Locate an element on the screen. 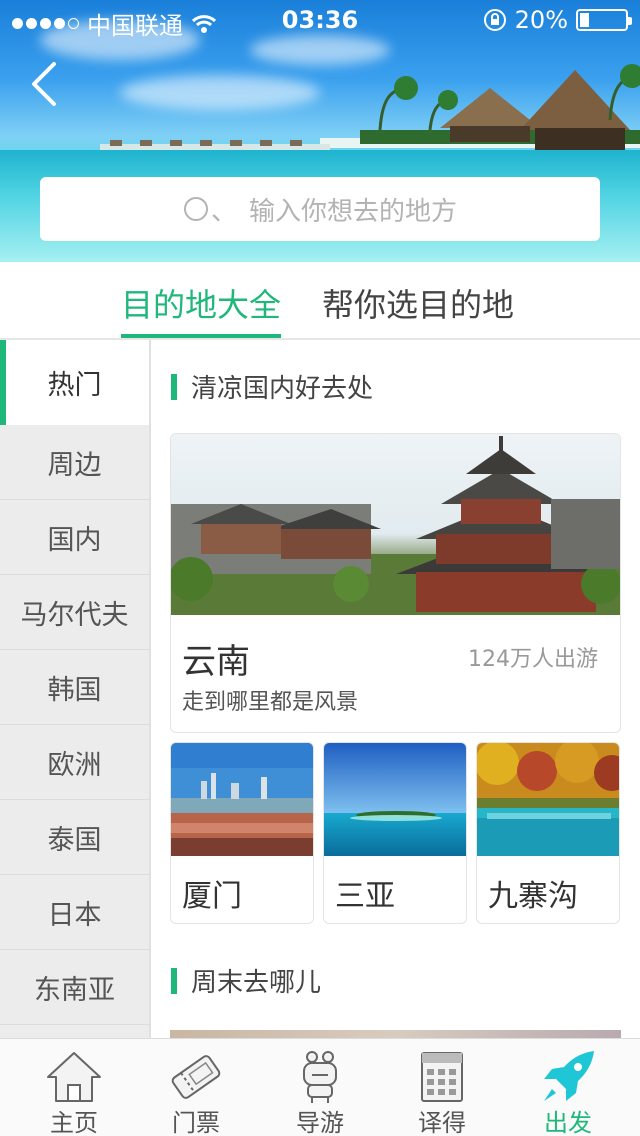 The image size is (640, 1136). nav-depart: 出发 is located at coordinates (568, 1087).